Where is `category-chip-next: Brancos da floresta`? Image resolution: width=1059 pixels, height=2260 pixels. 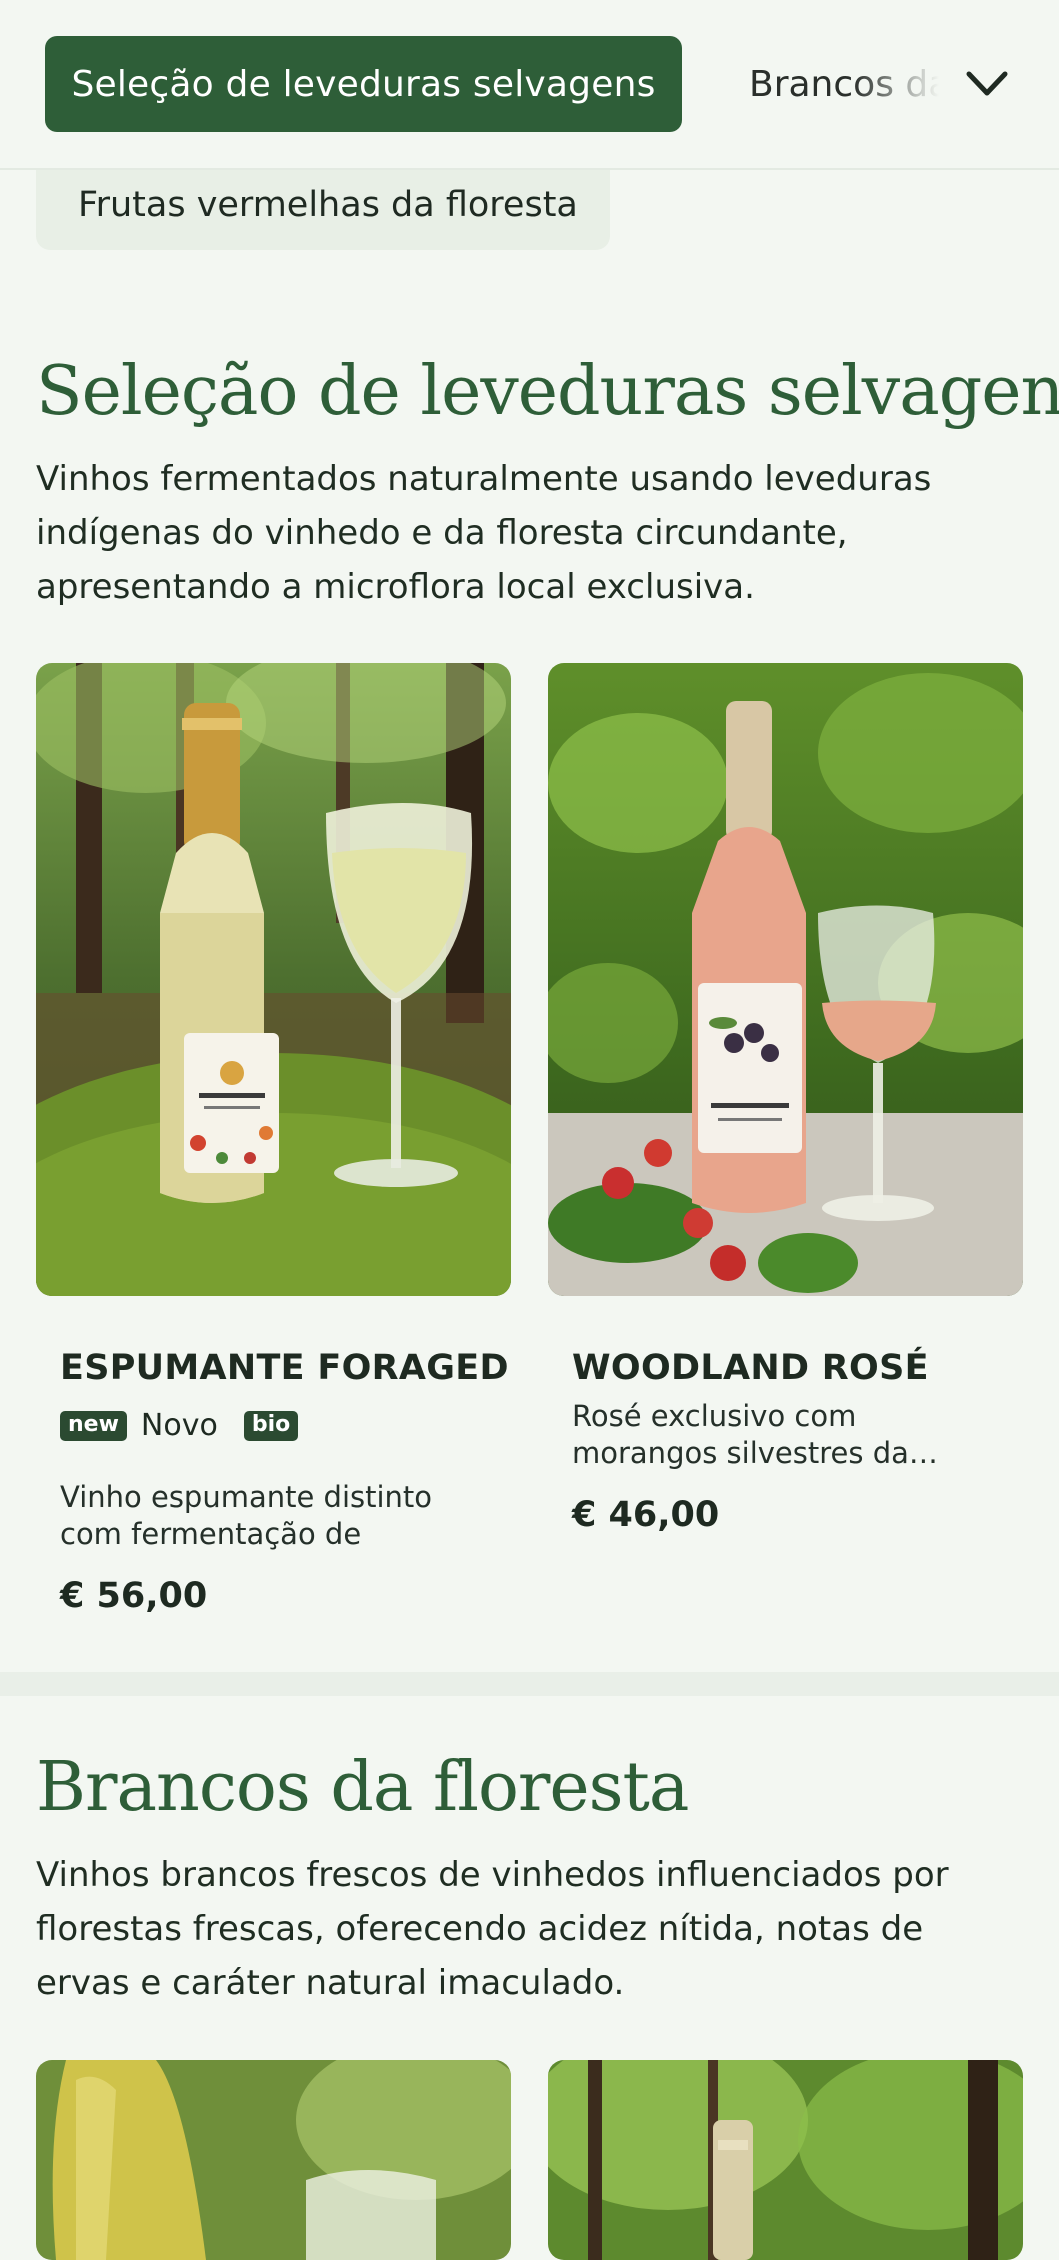
category-chip-next: Brancos da floresta is located at coordinates (844, 84).